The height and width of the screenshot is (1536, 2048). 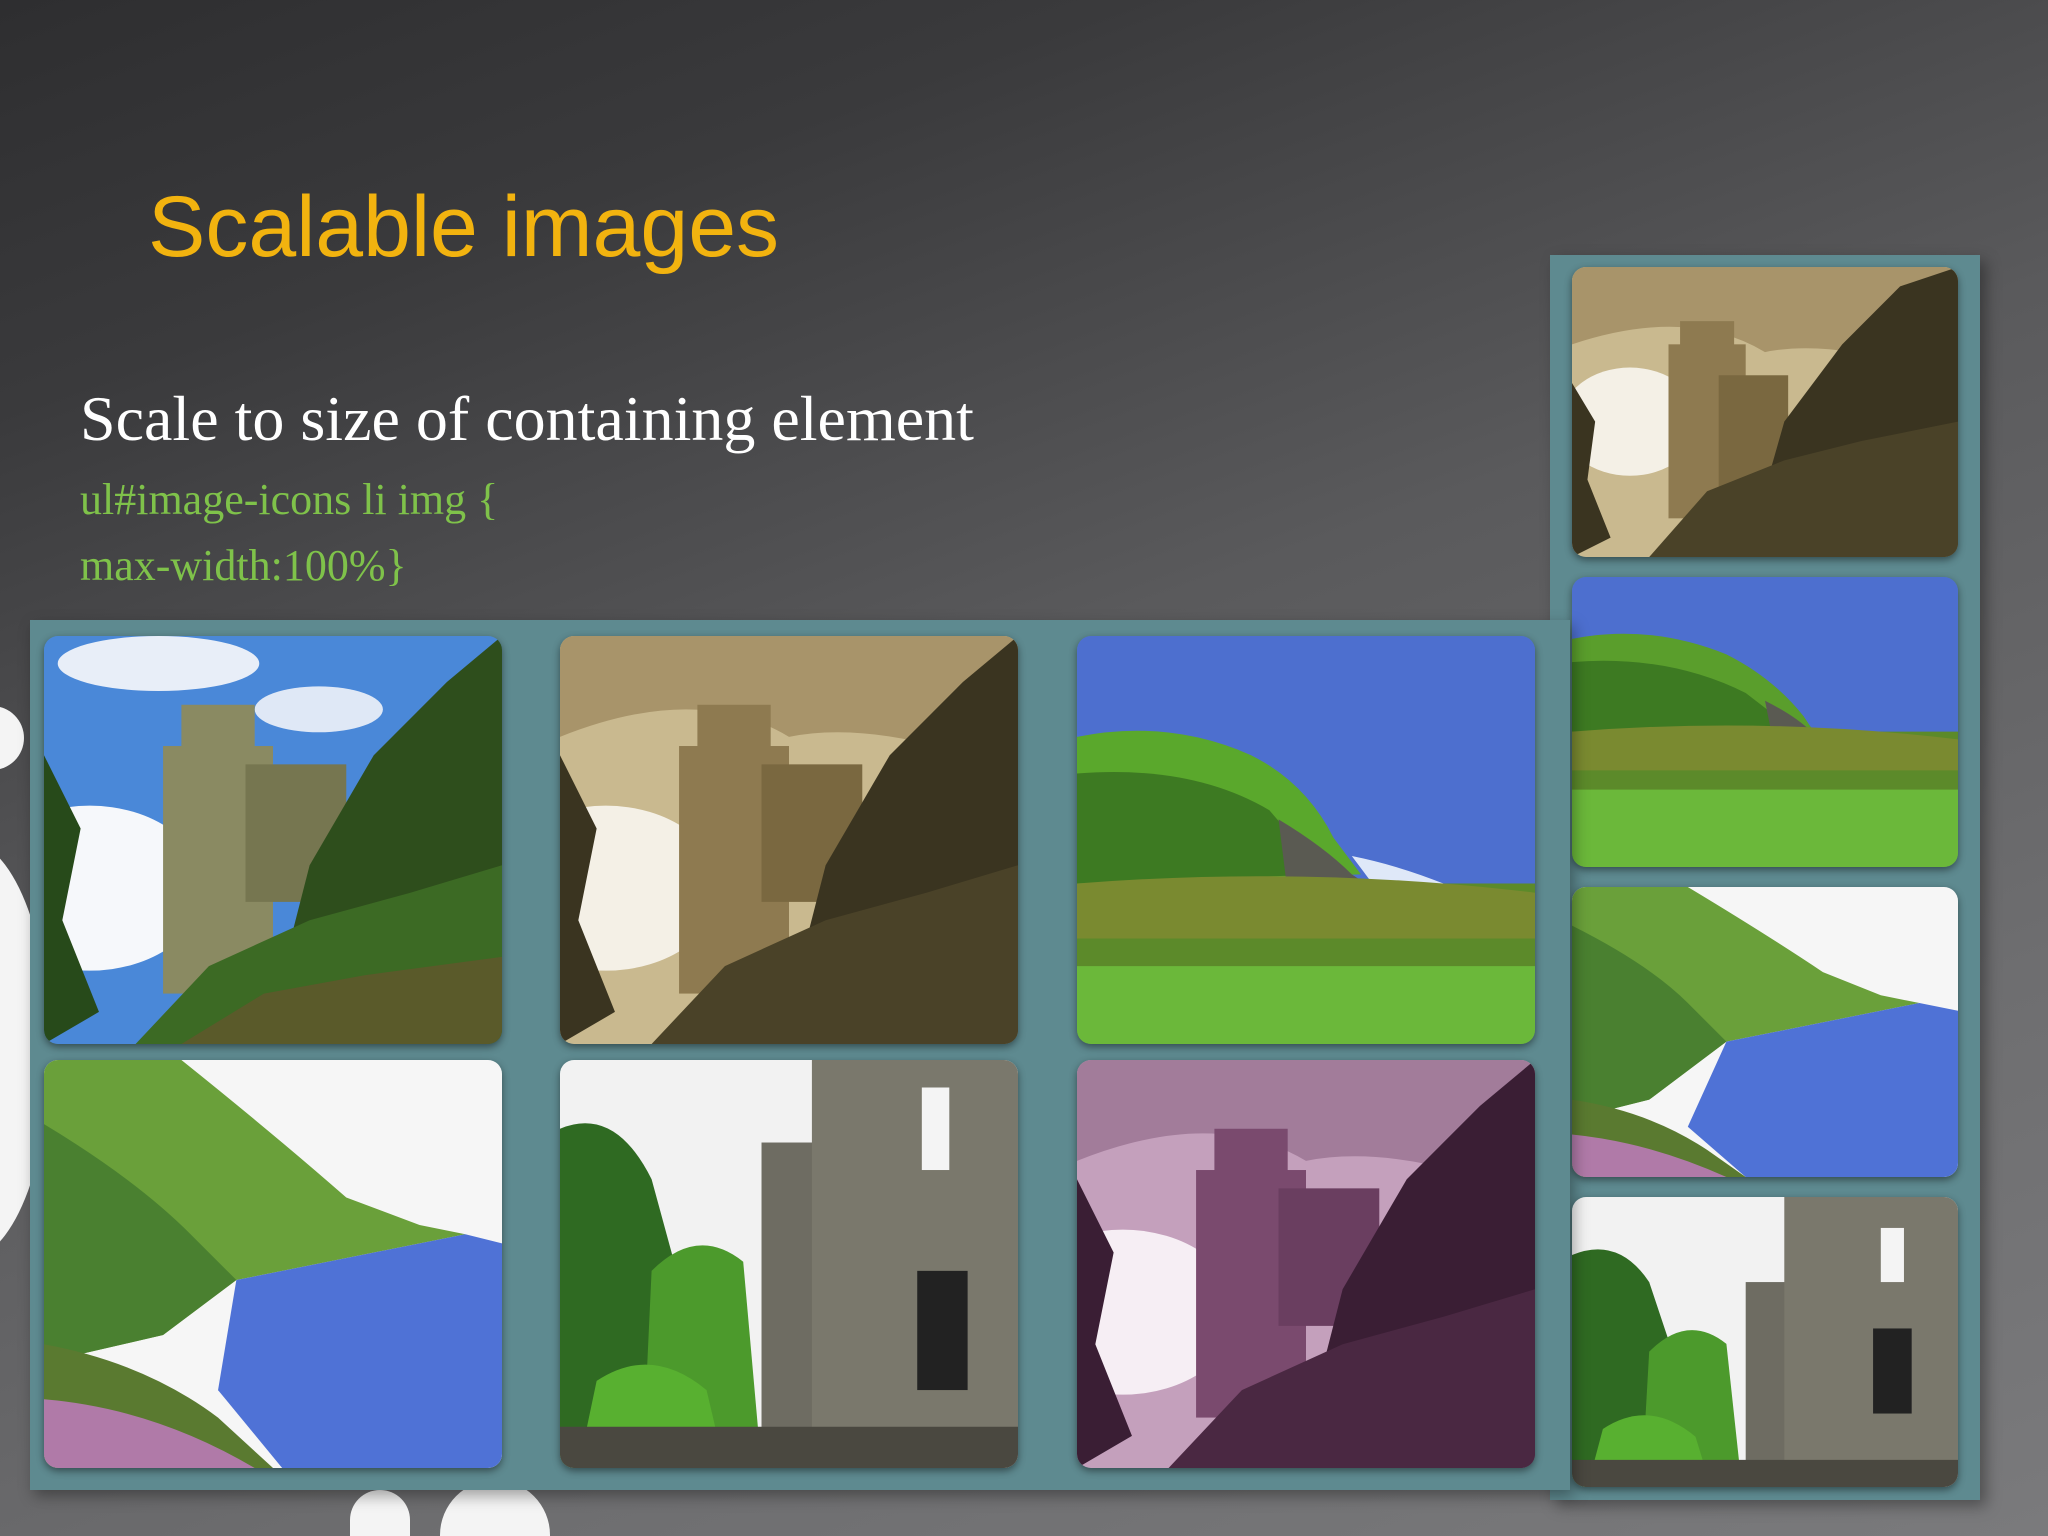 What do you see at coordinates (273, 840) in the screenshot?
I see `image-castle-cliff-color` at bounding box center [273, 840].